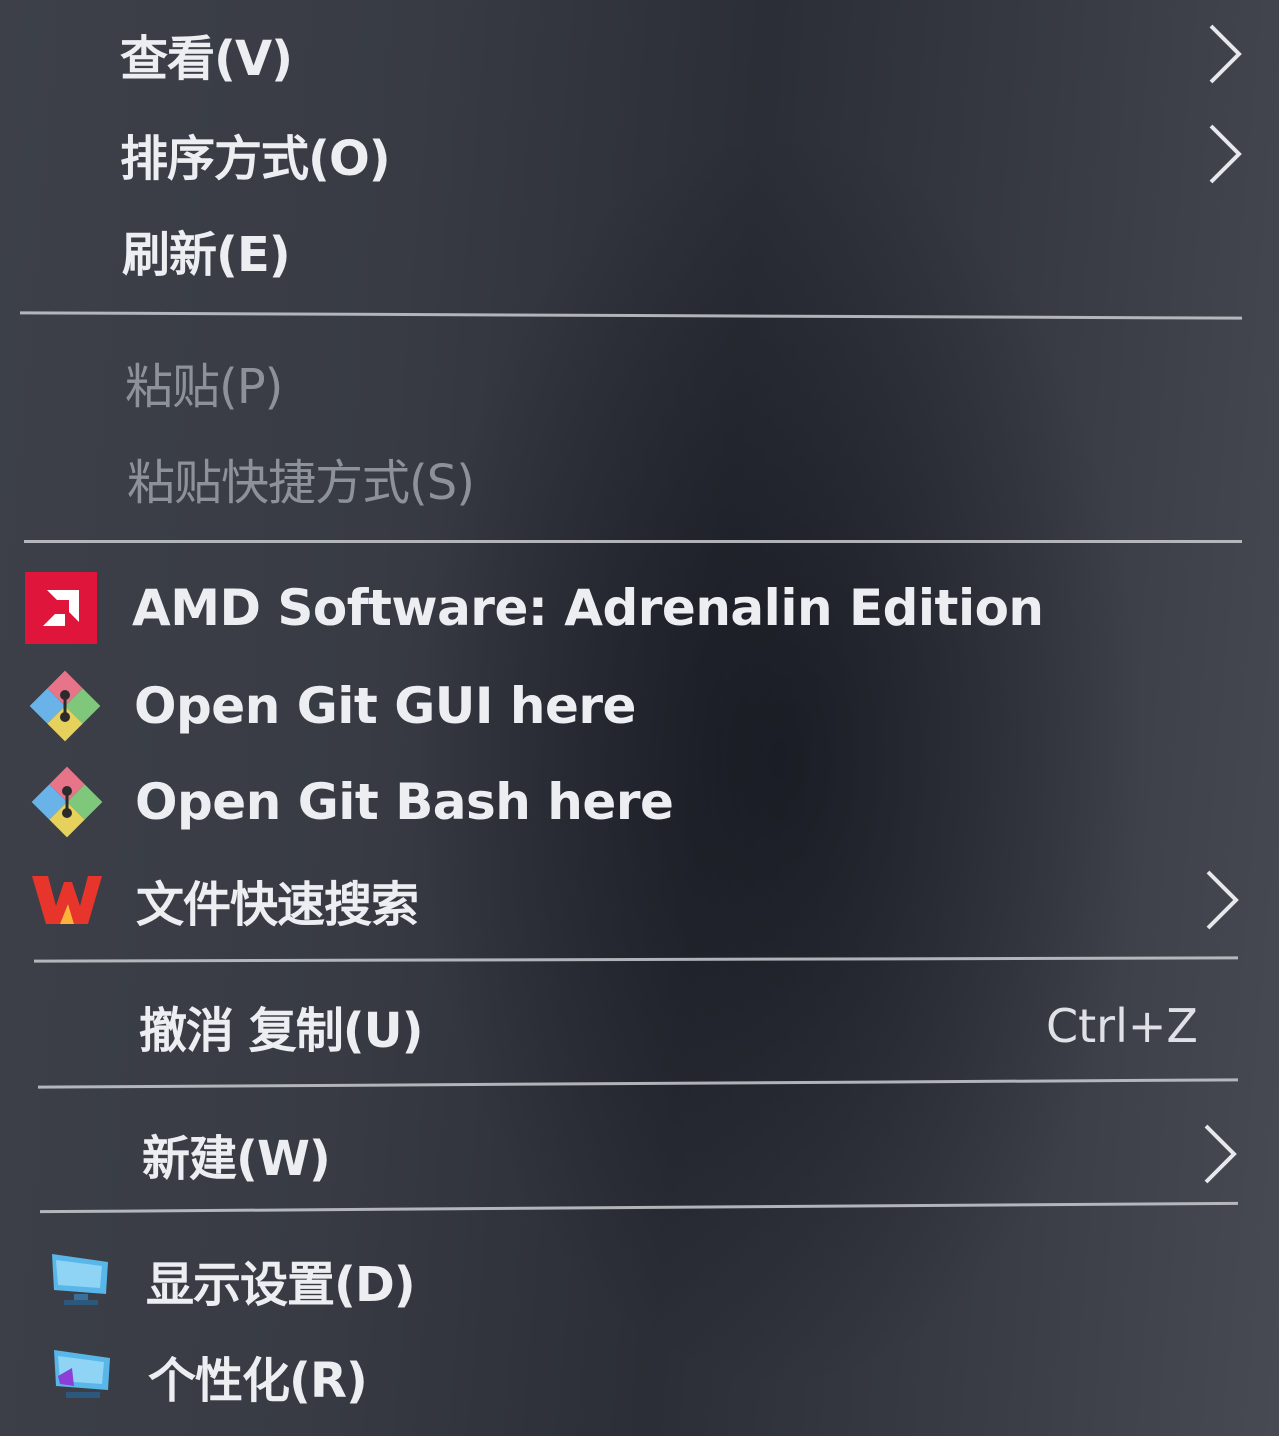  I want to click on menu-item-label: 粘贴快捷方式(S), so click(301, 483).